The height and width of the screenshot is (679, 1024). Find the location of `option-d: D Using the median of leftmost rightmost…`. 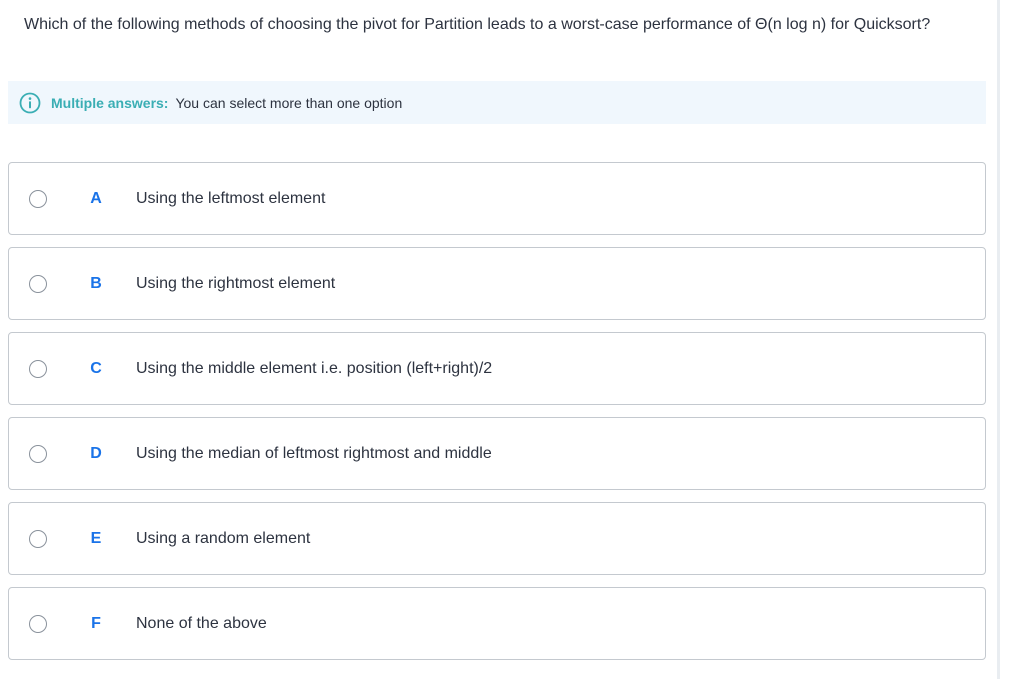

option-d: D Using the median of leftmost rightmost… is located at coordinates (497, 453).